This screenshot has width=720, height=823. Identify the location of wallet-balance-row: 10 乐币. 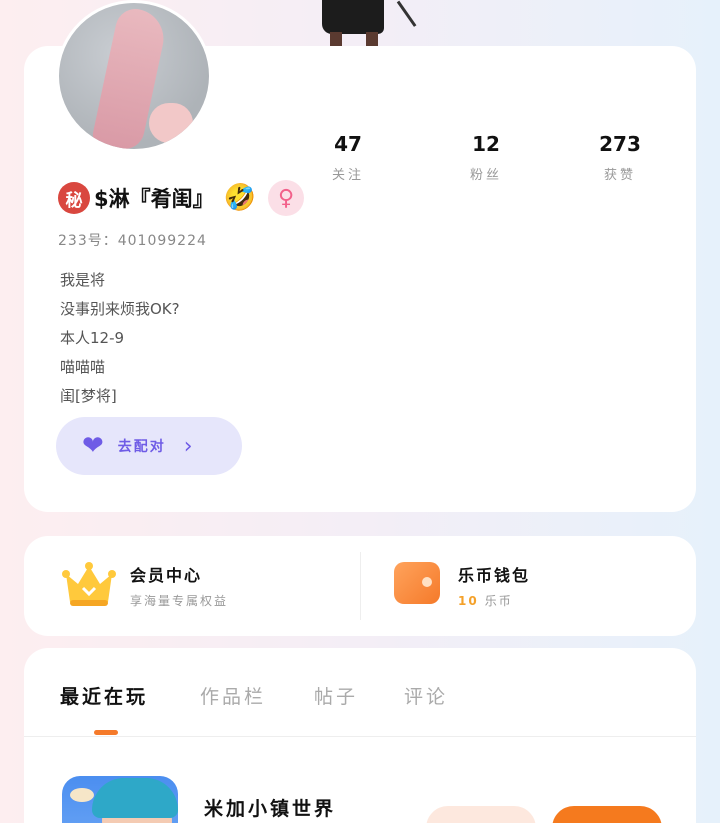
(494, 600).